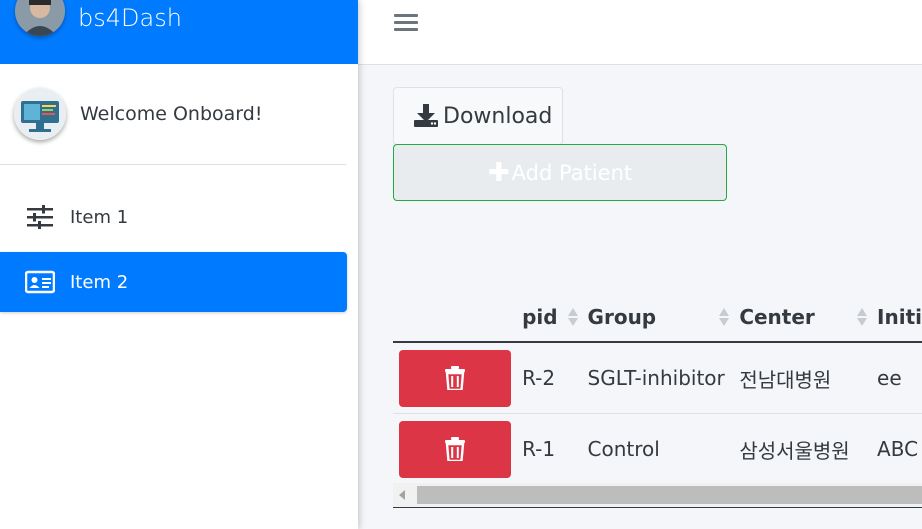  I want to click on brand-logo, so click(40, 18).